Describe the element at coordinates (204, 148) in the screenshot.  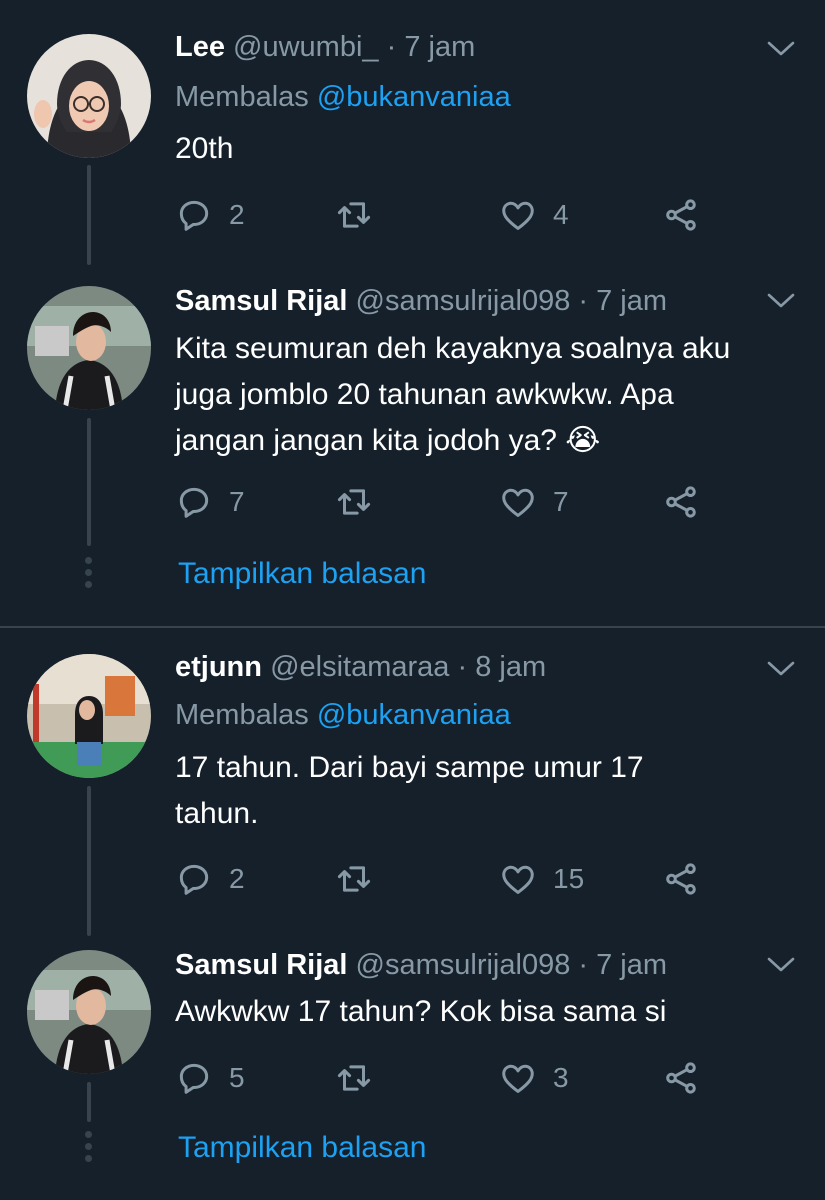
I see `tweet-text: 20th` at that location.